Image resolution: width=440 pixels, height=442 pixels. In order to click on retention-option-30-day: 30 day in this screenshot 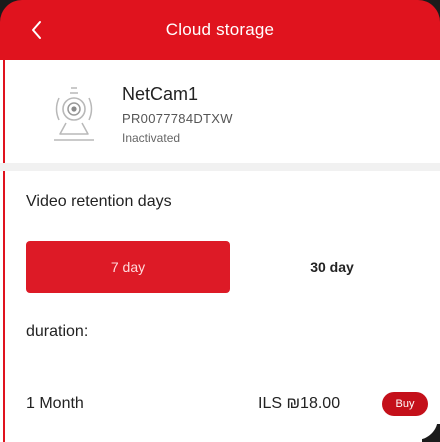, I will do `click(332, 267)`.